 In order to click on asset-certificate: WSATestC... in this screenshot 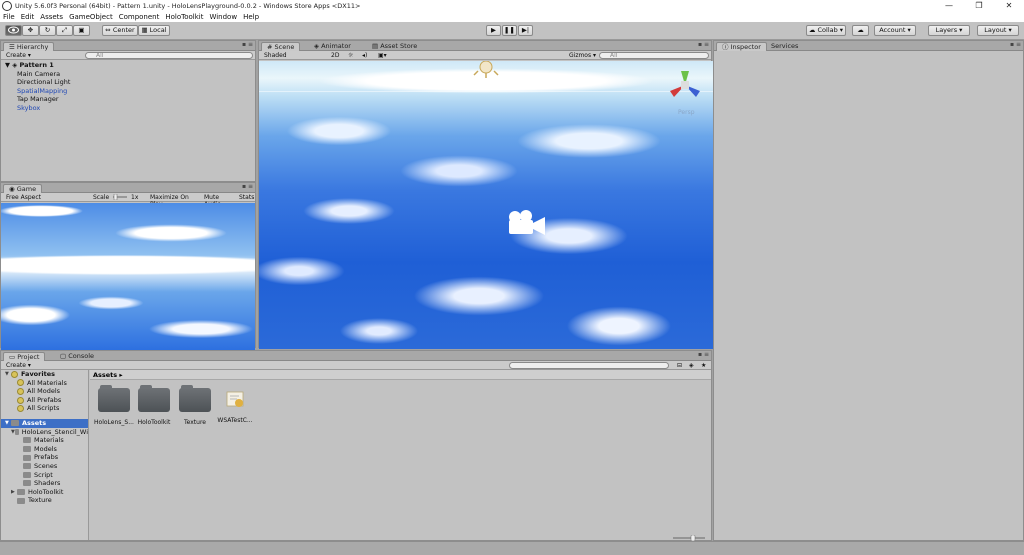, I will do `click(235, 406)`.